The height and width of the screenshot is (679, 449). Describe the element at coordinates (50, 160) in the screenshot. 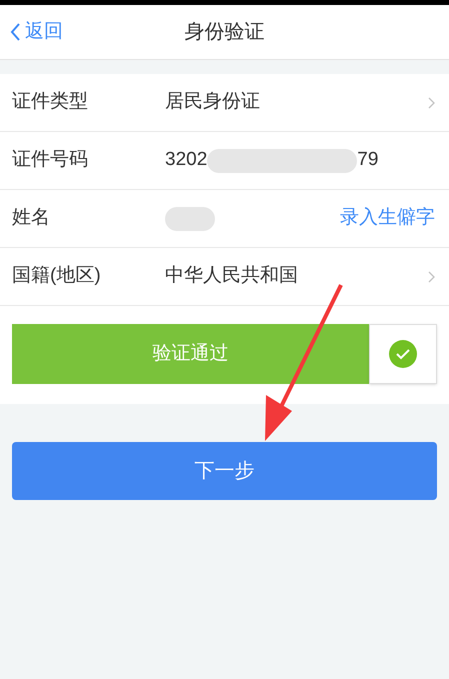

I see `field-label: 证件号码` at that location.